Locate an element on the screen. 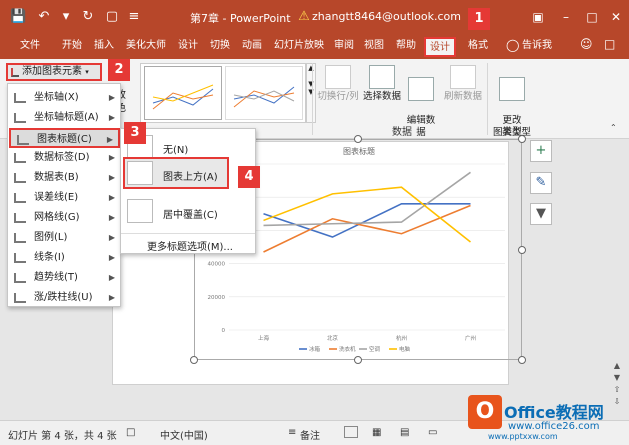 This screenshot has width=629, height=445. qat-menu-icon: ≡ is located at coordinates (134, 17).